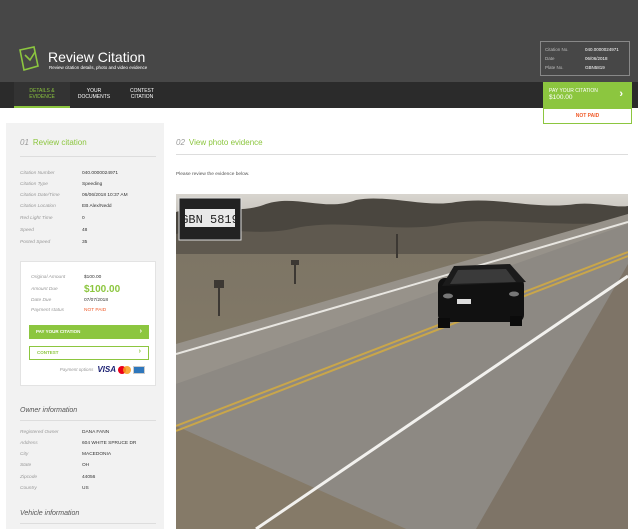 The width and height of the screenshot is (638, 529). I want to click on owner-row: Registered Owner DANA FANN, so click(65, 432).